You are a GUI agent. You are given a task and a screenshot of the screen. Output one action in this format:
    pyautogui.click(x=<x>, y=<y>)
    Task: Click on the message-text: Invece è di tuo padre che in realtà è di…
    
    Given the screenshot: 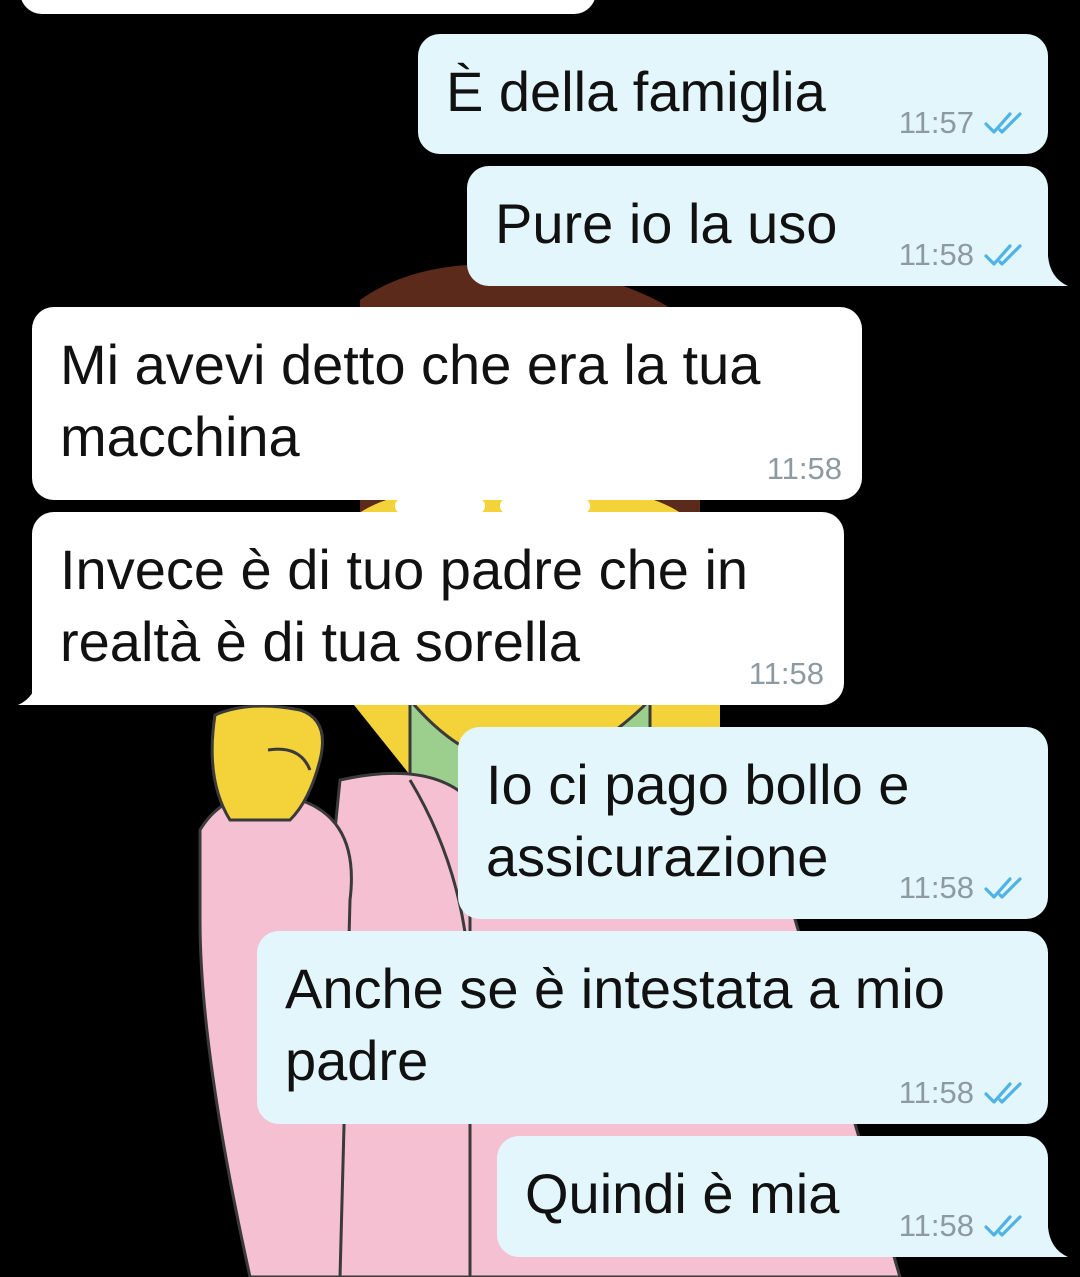 What is the action you would take?
    pyautogui.click(x=404, y=605)
    